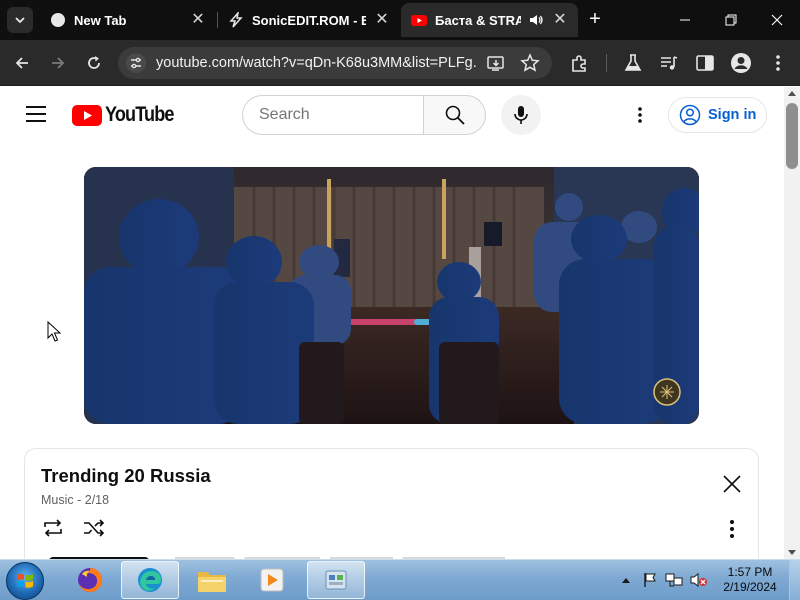 Image resolution: width=800 pixels, height=600 pixels. I want to click on tab-sonicedit: SonicEDIT.ROM - EY ✕, so click(309, 20).